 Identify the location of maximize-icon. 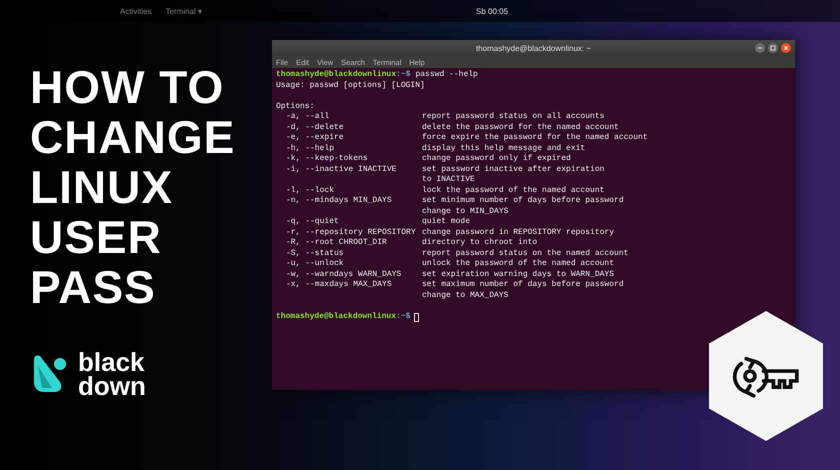
(773, 48).